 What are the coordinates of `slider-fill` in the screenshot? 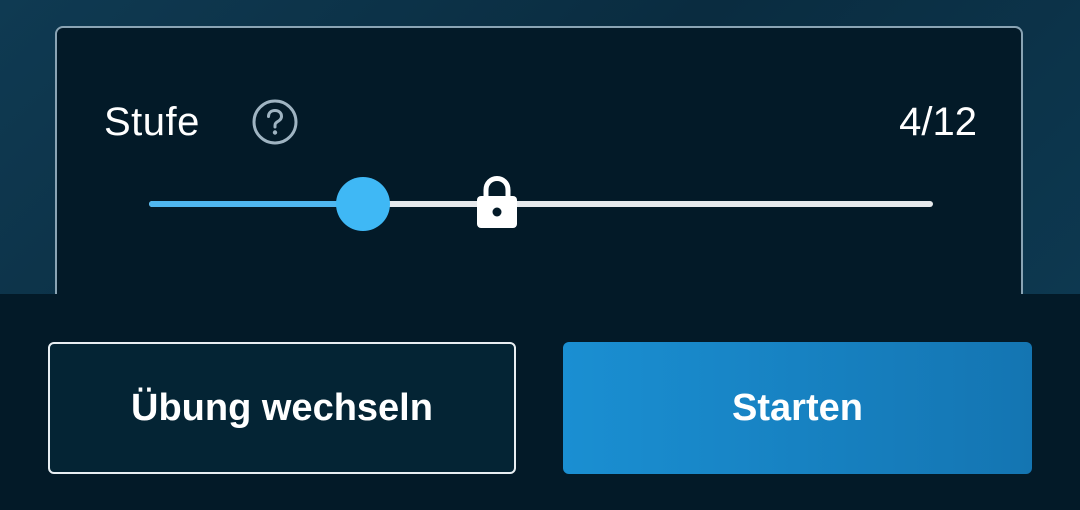 It's located at (256, 204).